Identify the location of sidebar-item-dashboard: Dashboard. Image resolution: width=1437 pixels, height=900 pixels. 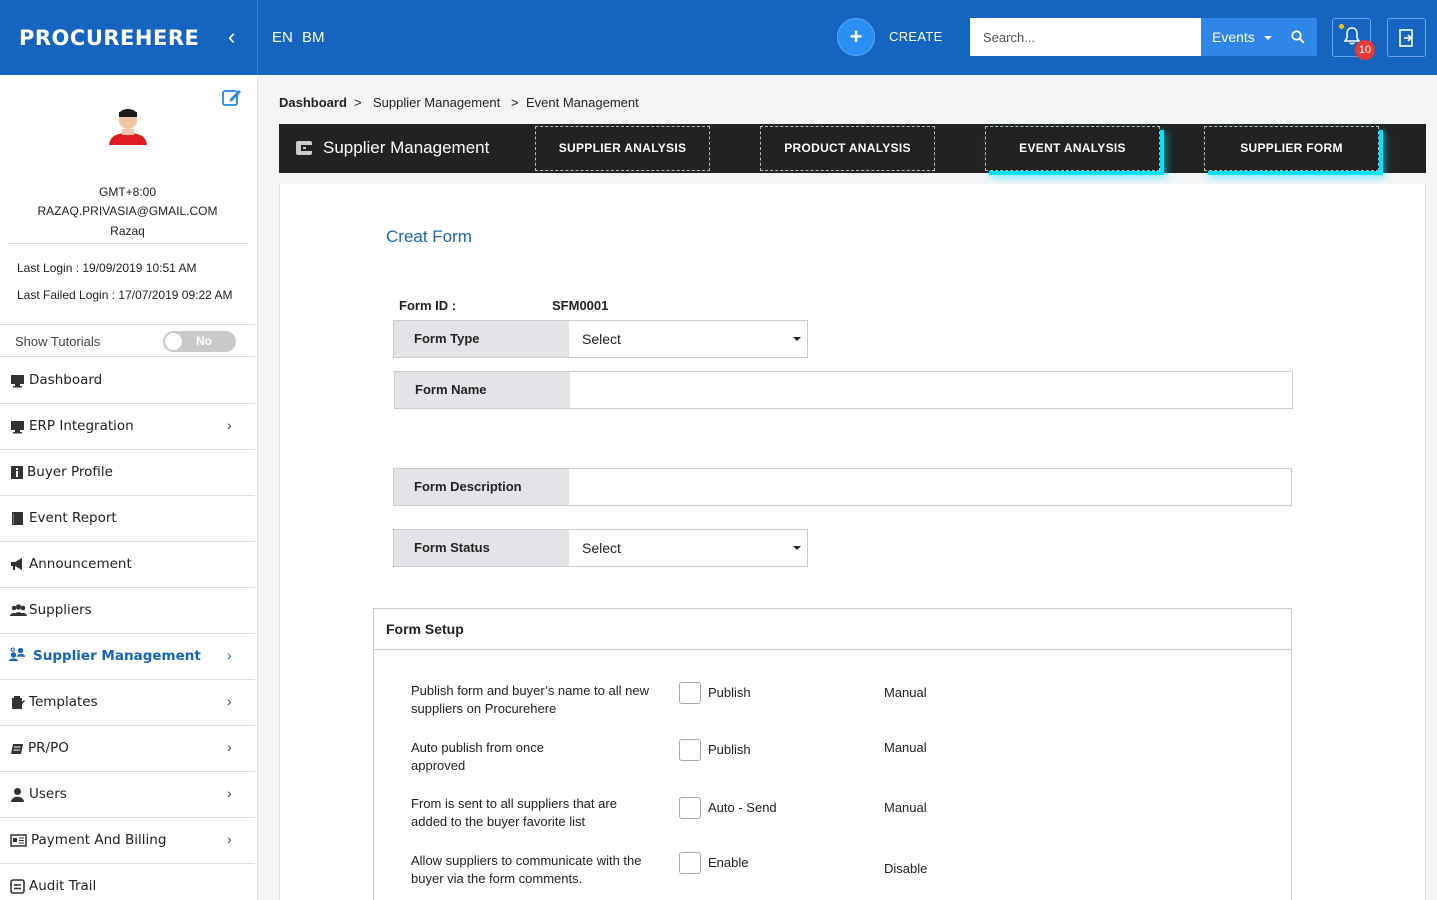
(127, 381).